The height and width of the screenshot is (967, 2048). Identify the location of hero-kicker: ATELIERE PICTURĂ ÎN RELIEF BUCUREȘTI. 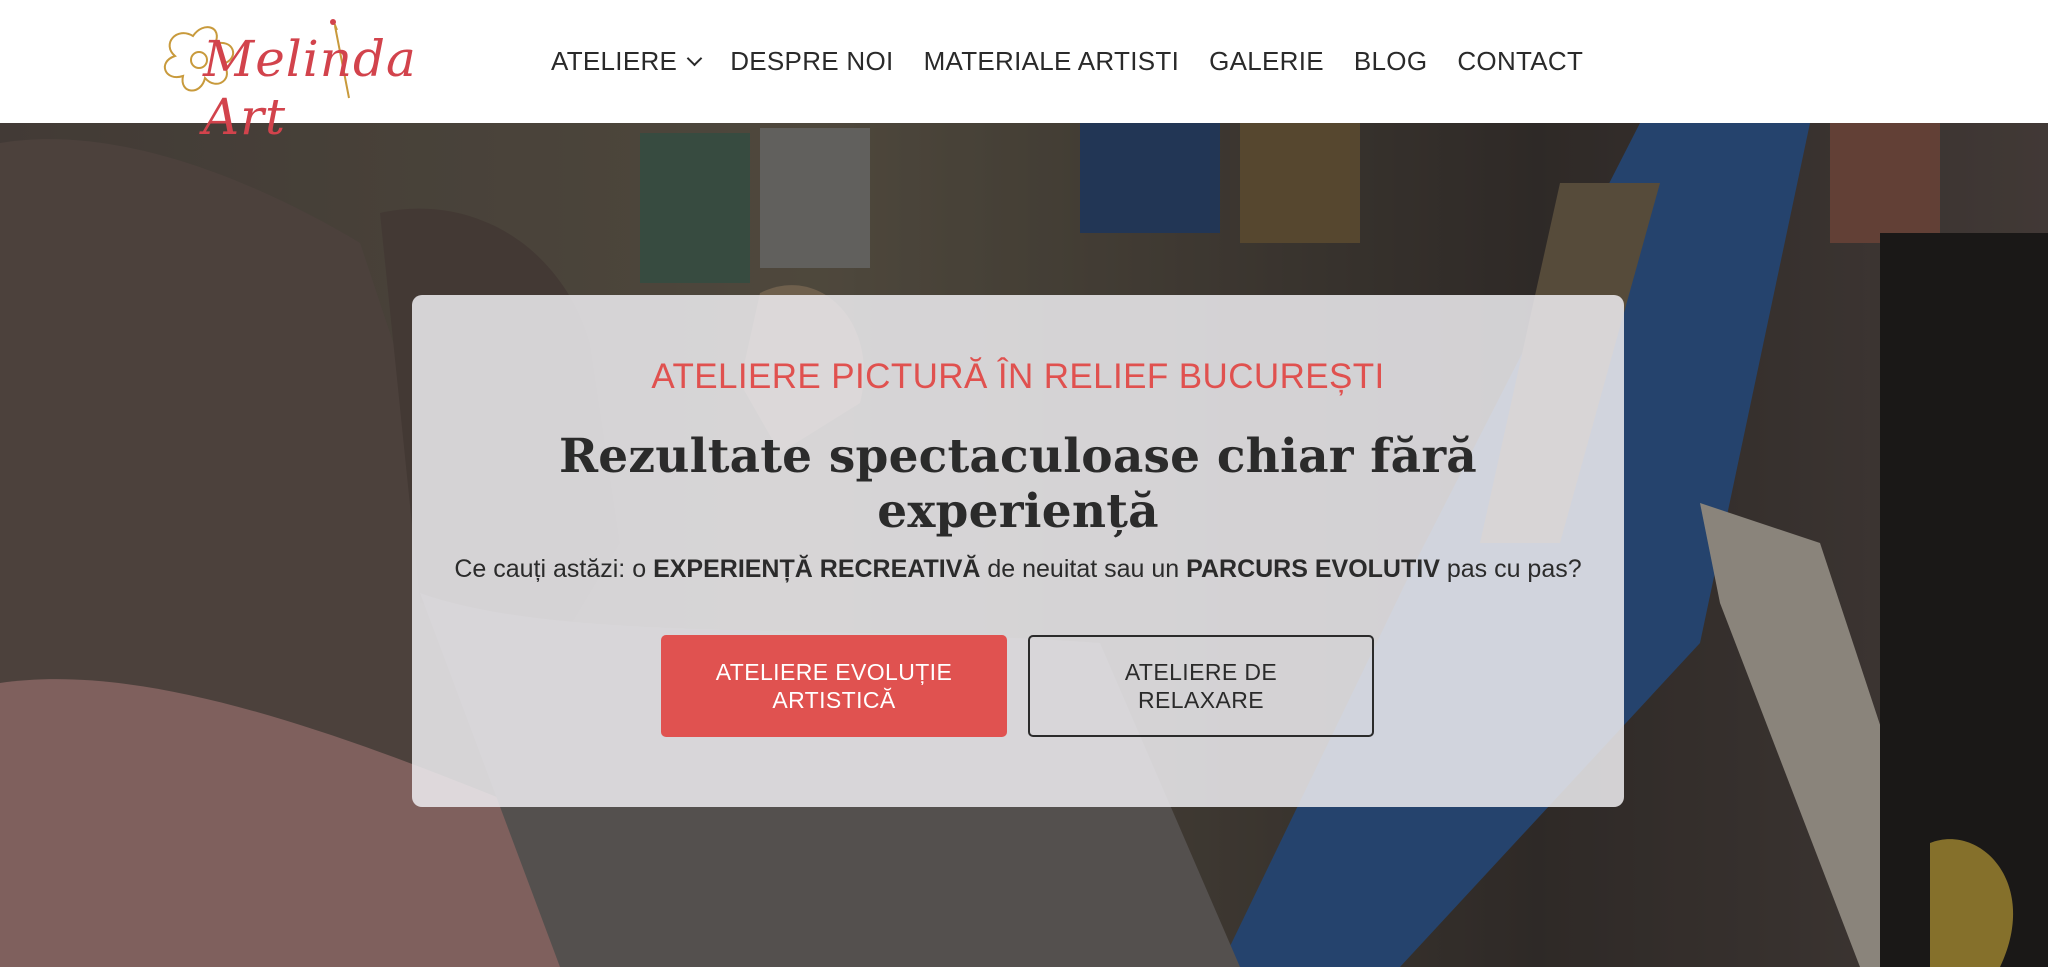
(1018, 376).